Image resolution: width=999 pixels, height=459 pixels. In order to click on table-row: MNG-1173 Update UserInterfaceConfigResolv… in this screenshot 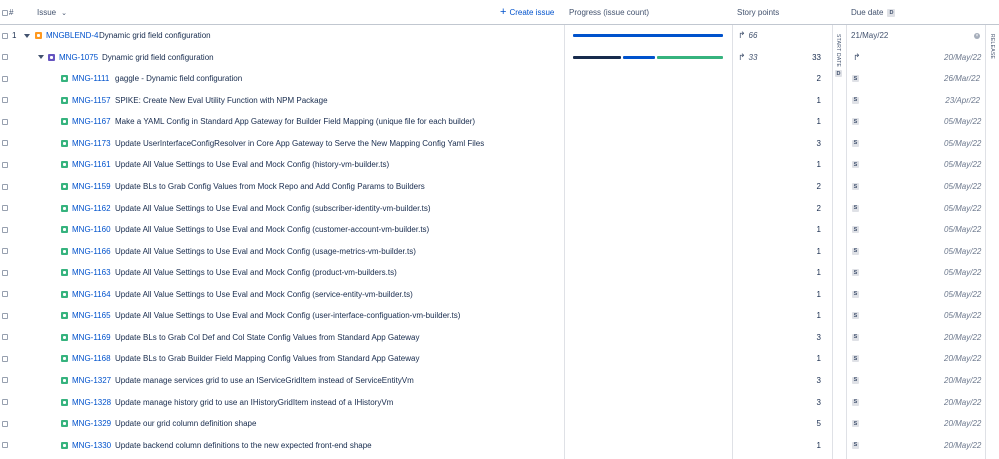, I will do `click(499, 144)`.